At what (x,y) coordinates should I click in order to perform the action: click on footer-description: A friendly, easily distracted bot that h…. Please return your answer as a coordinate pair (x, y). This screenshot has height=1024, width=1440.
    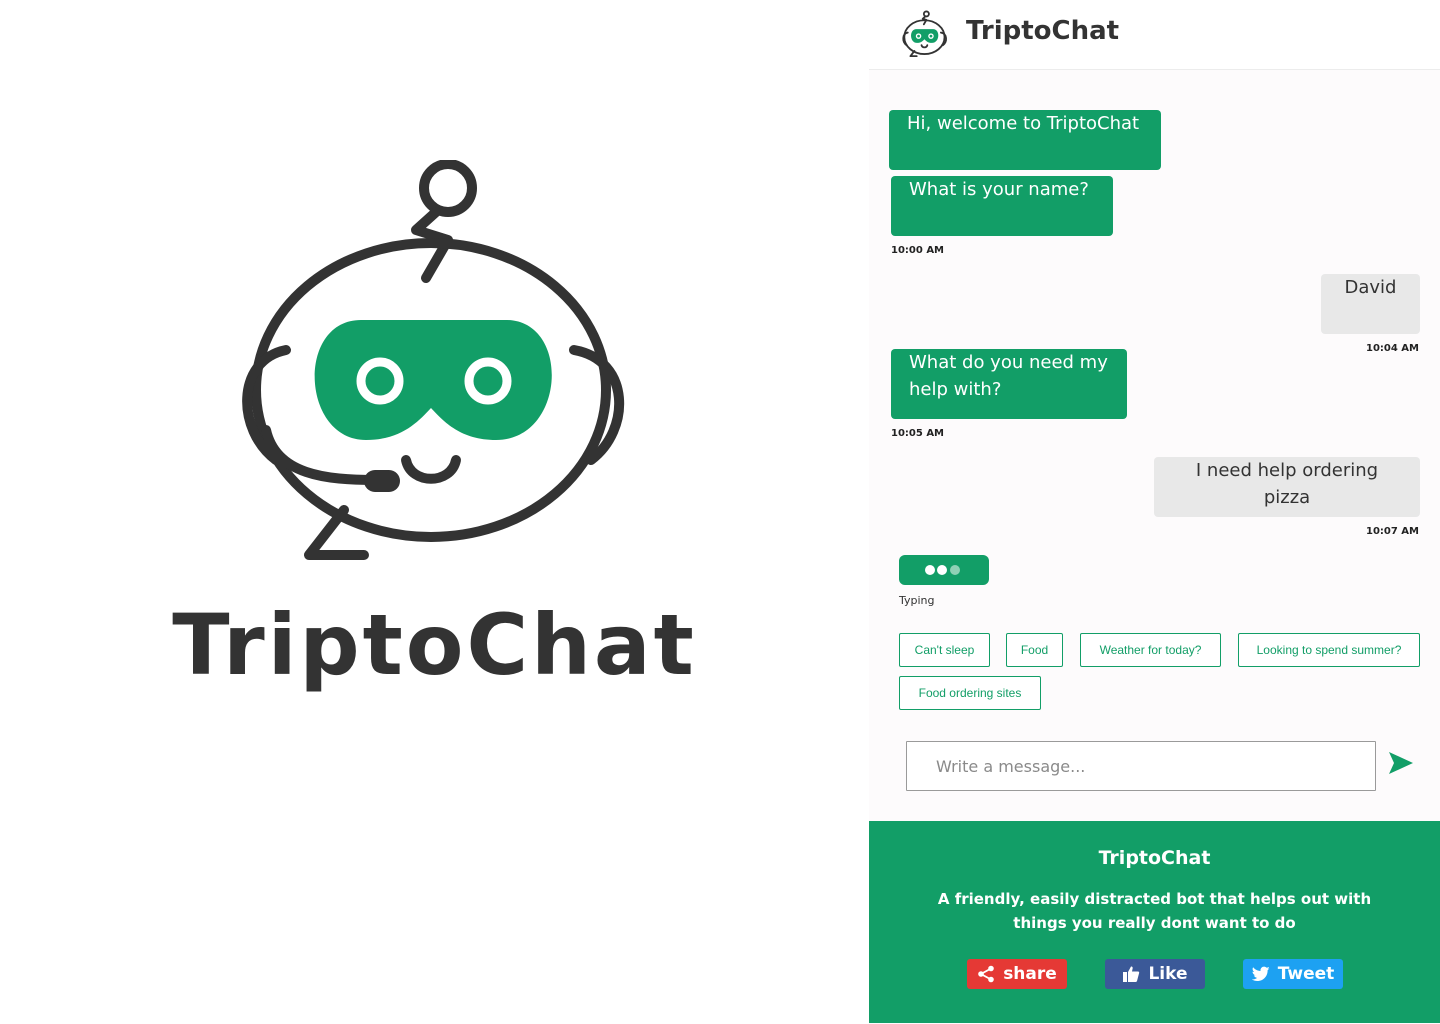
    Looking at the image, I should click on (1154, 911).